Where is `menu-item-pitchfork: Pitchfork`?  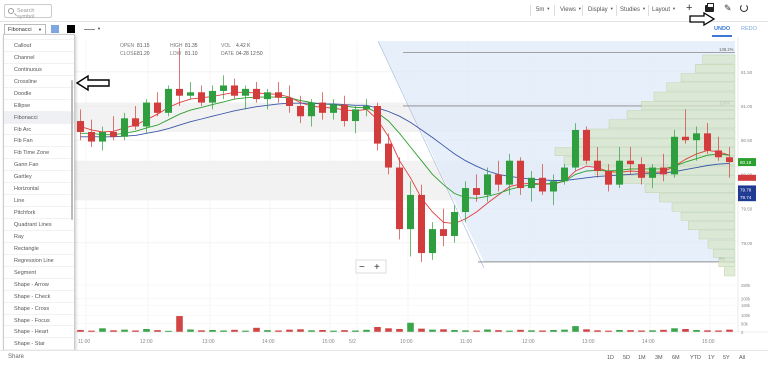 menu-item-pitchfork: Pitchfork is located at coordinates (39, 213).